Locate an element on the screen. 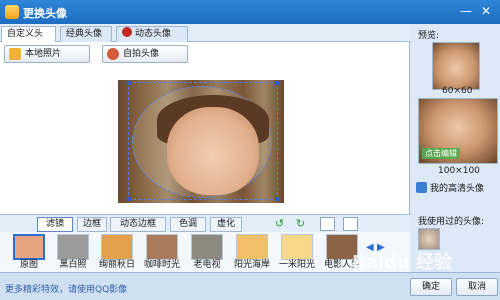 The height and width of the screenshot is (300, 500). tab-animated-avatar: 动态头像 is located at coordinates (152, 34).